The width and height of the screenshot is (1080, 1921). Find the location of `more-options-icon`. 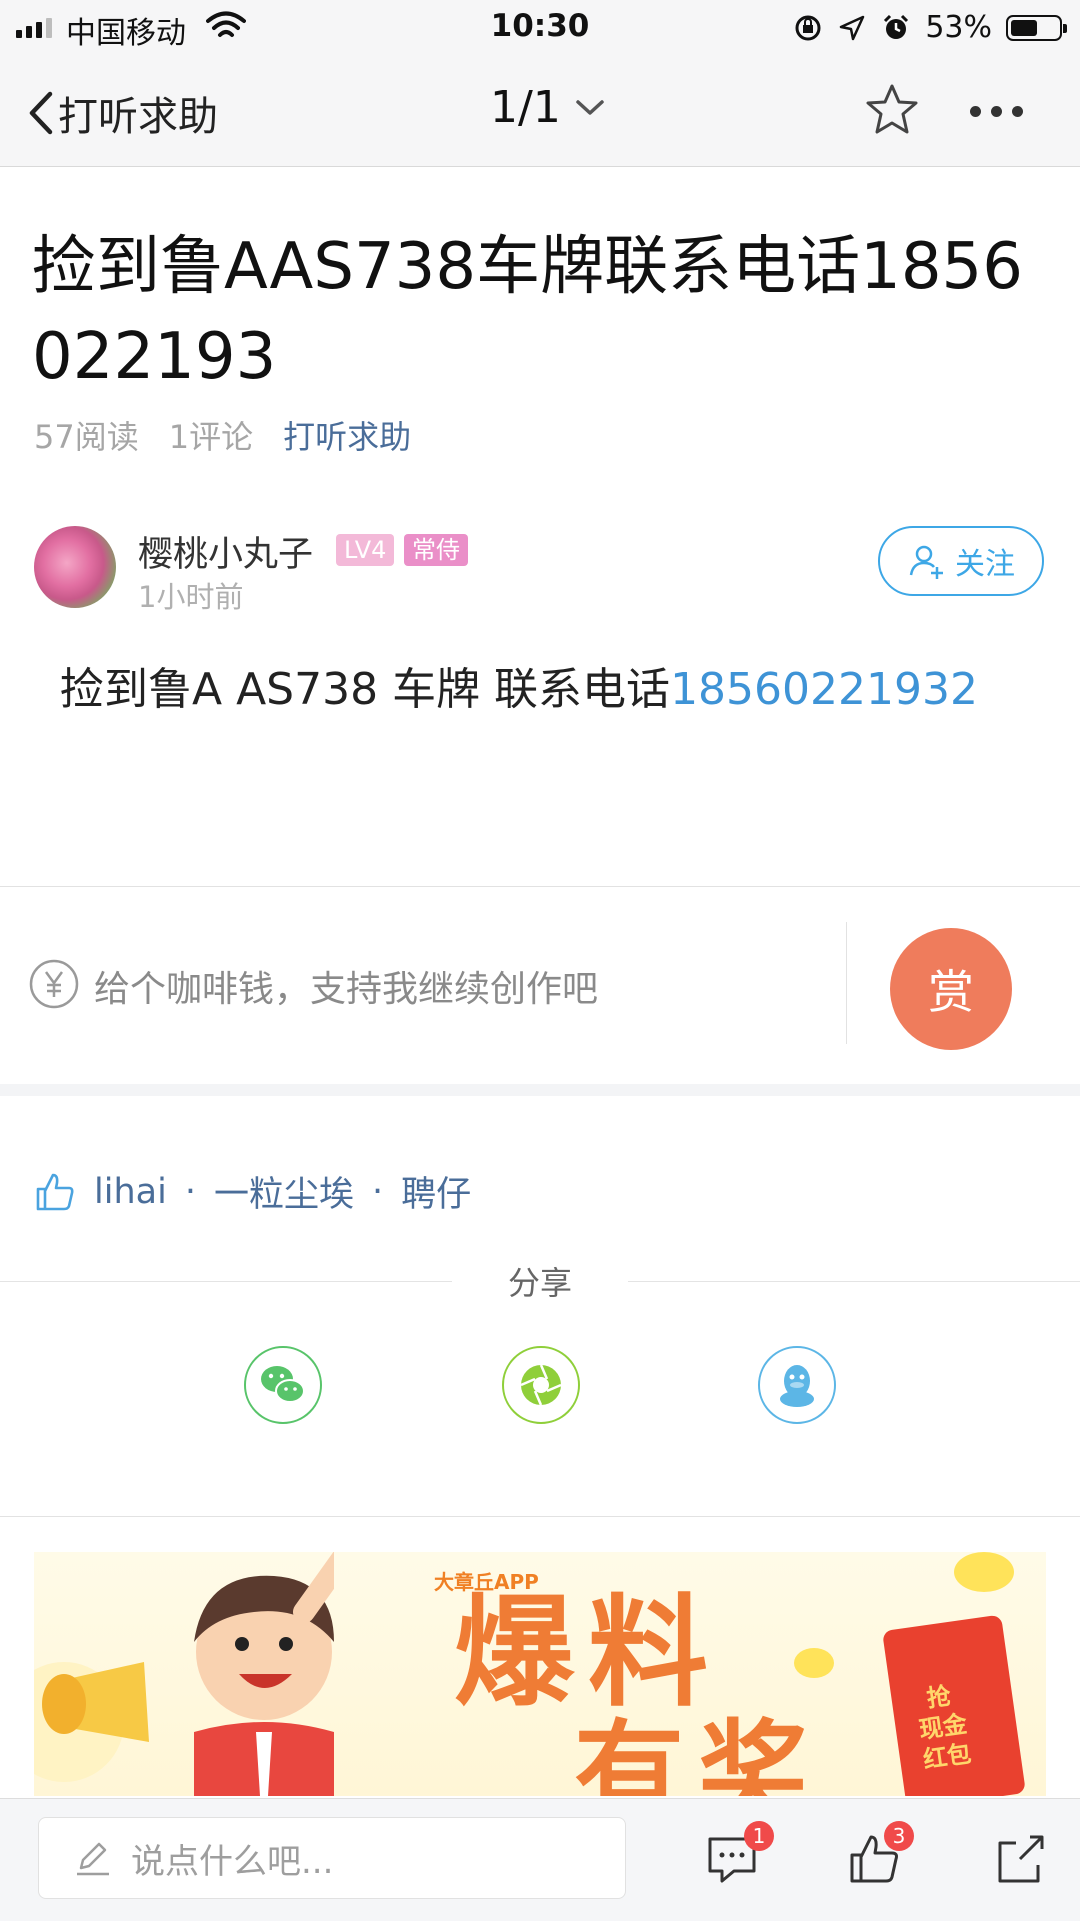

more-options-icon is located at coordinates (996, 111).